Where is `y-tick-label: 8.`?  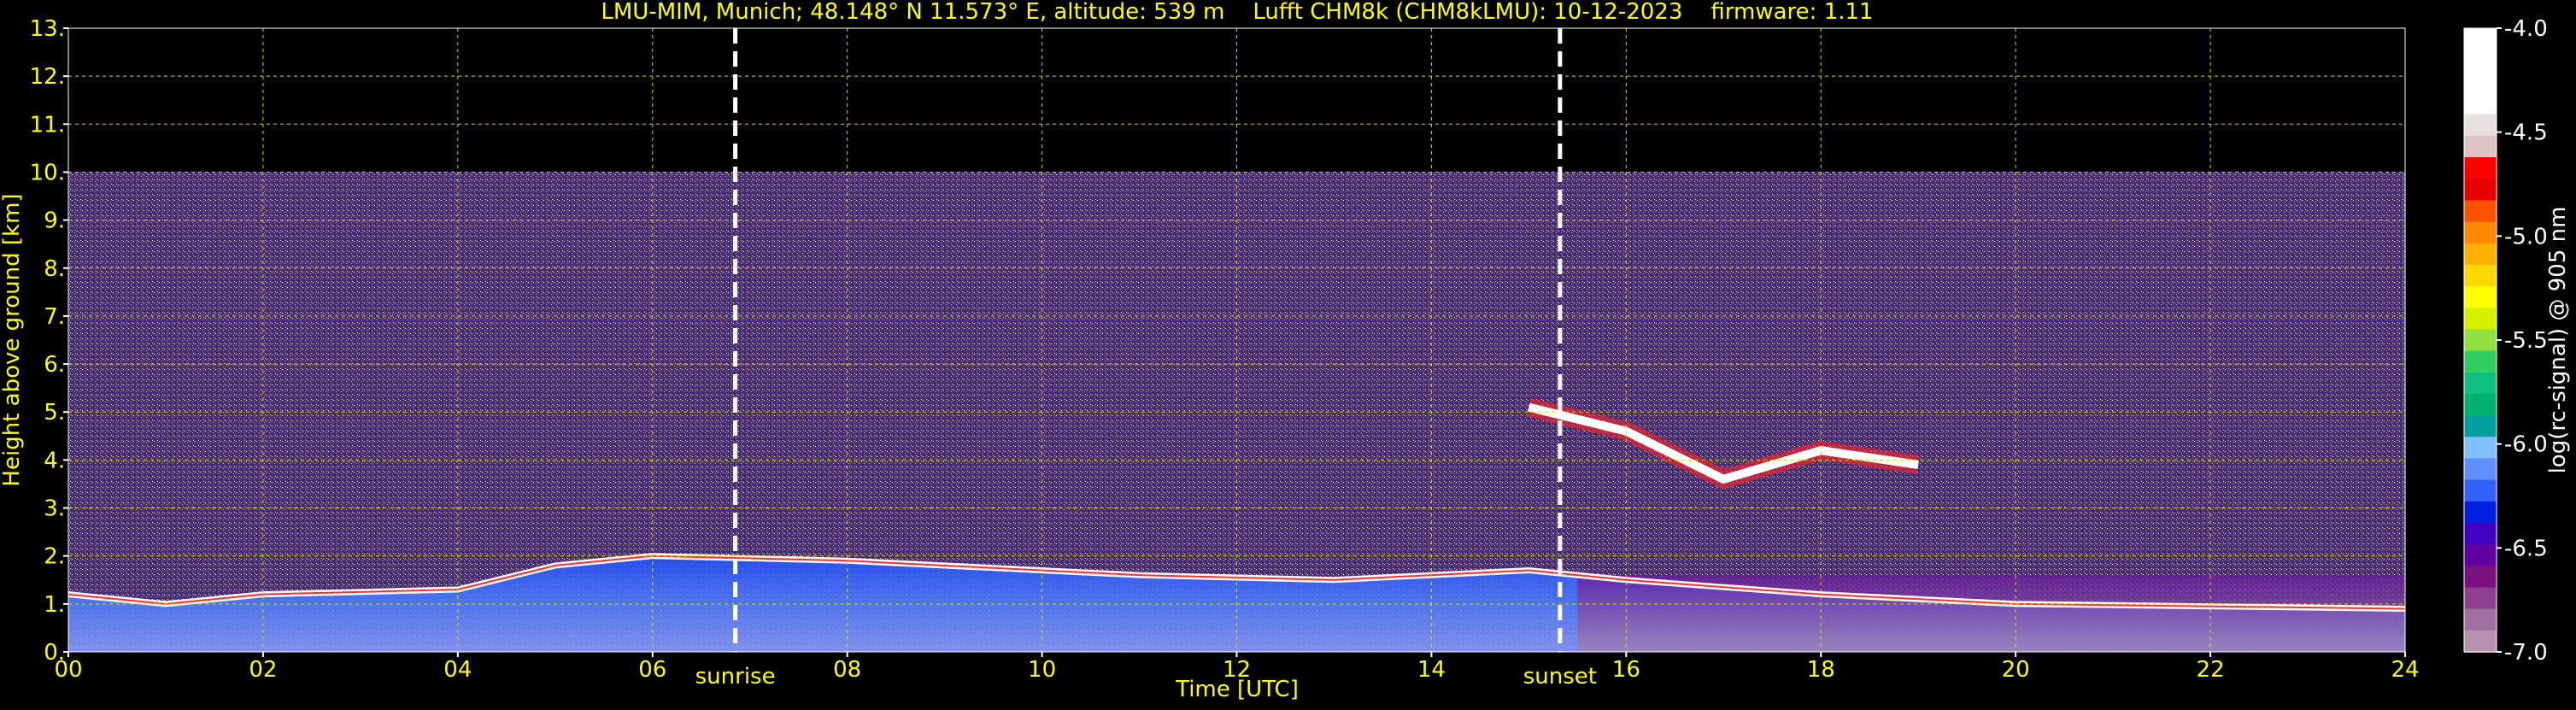 y-tick-label: 8. is located at coordinates (54, 269).